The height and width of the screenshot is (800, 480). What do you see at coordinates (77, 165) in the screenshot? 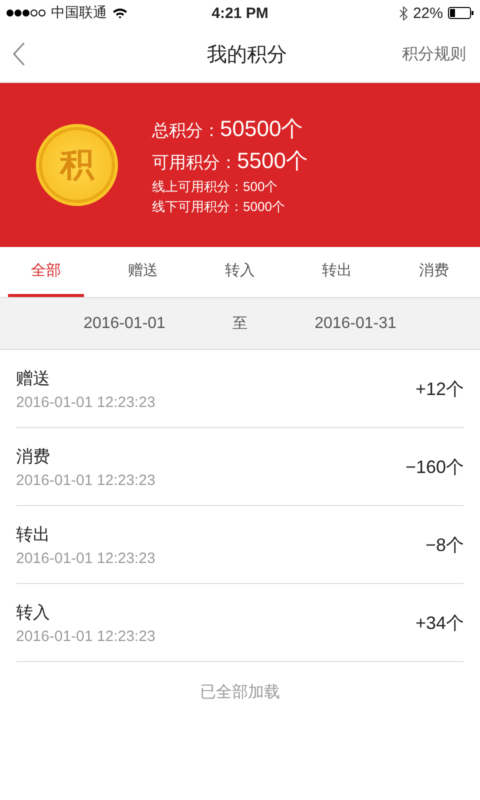
I see `coin-logo: 积` at bounding box center [77, 165].